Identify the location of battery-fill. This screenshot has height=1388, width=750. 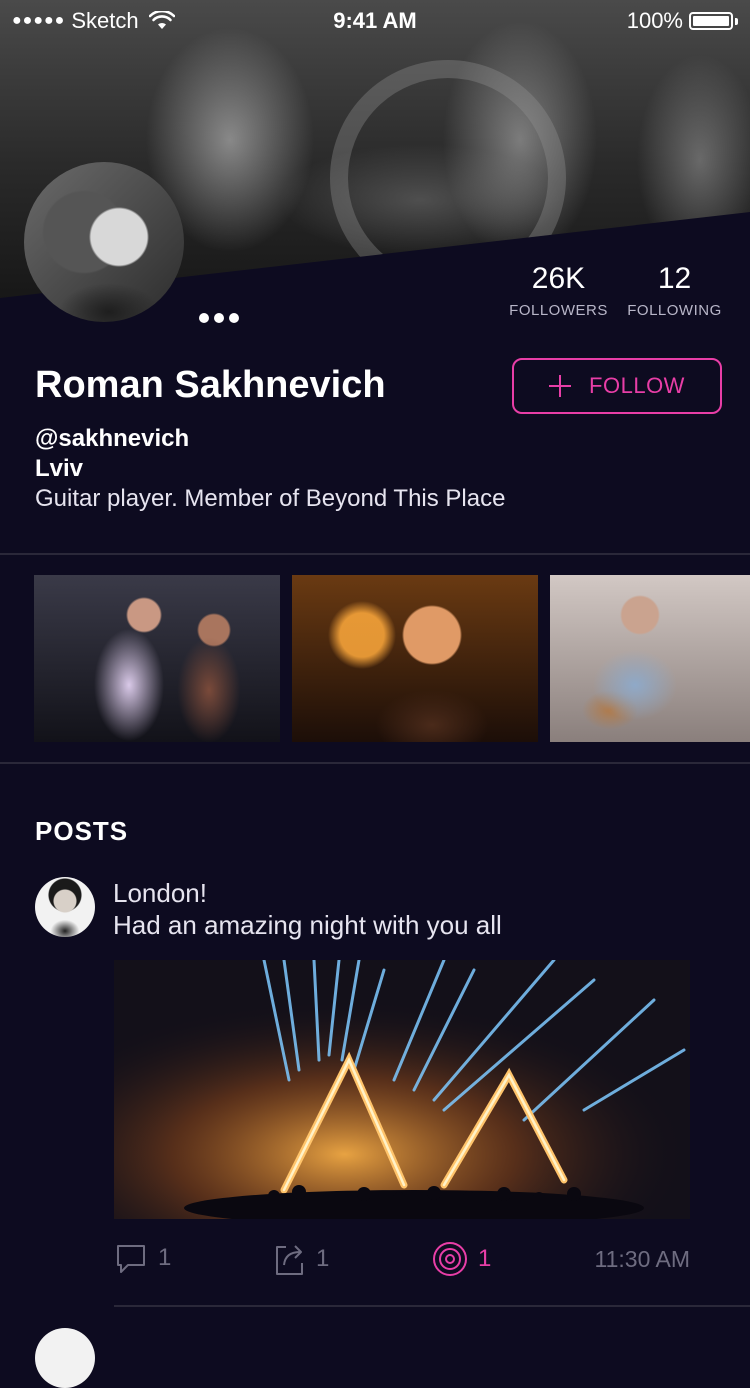
(711, 21).